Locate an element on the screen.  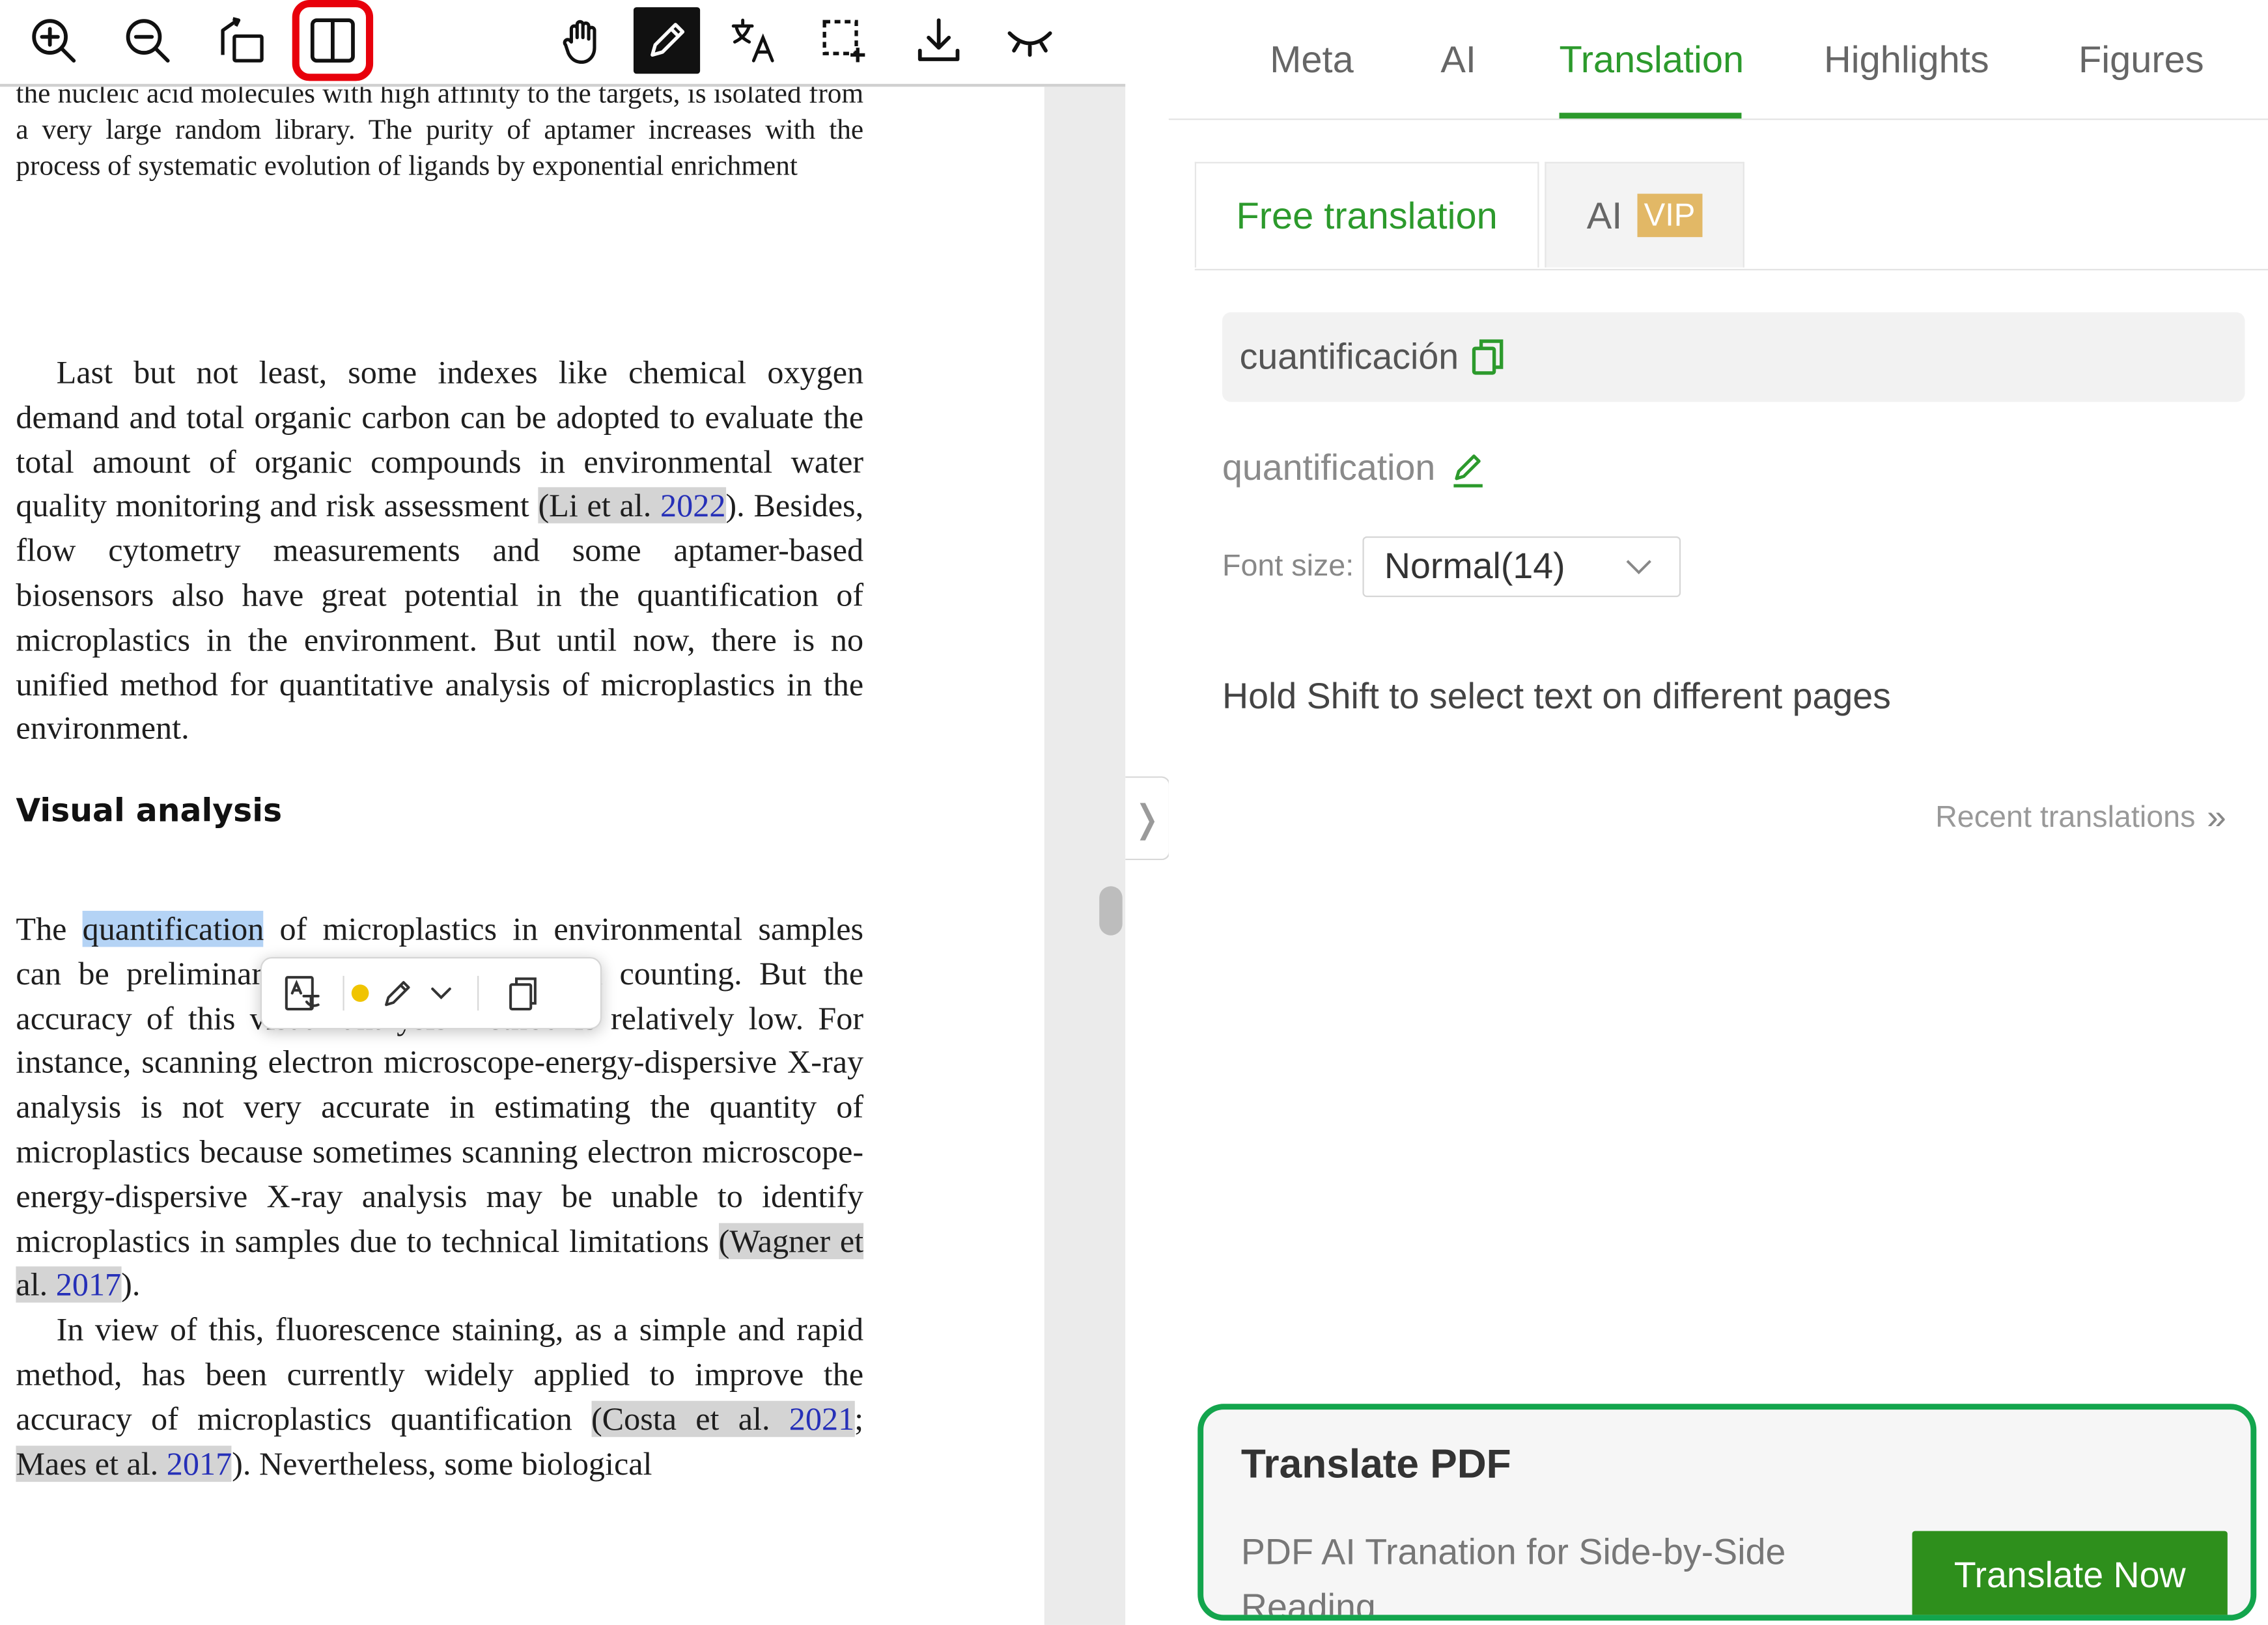
highlight-dot-icon is located at coordinates (360, 993).